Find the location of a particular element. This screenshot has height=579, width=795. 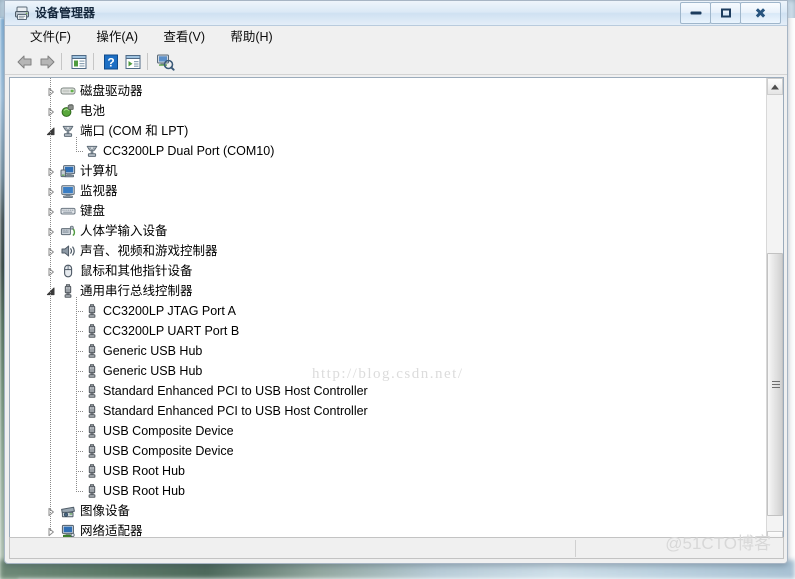

tree-row: CC3200LP Dual Port (COM10) is located at coordinates (388, 151).